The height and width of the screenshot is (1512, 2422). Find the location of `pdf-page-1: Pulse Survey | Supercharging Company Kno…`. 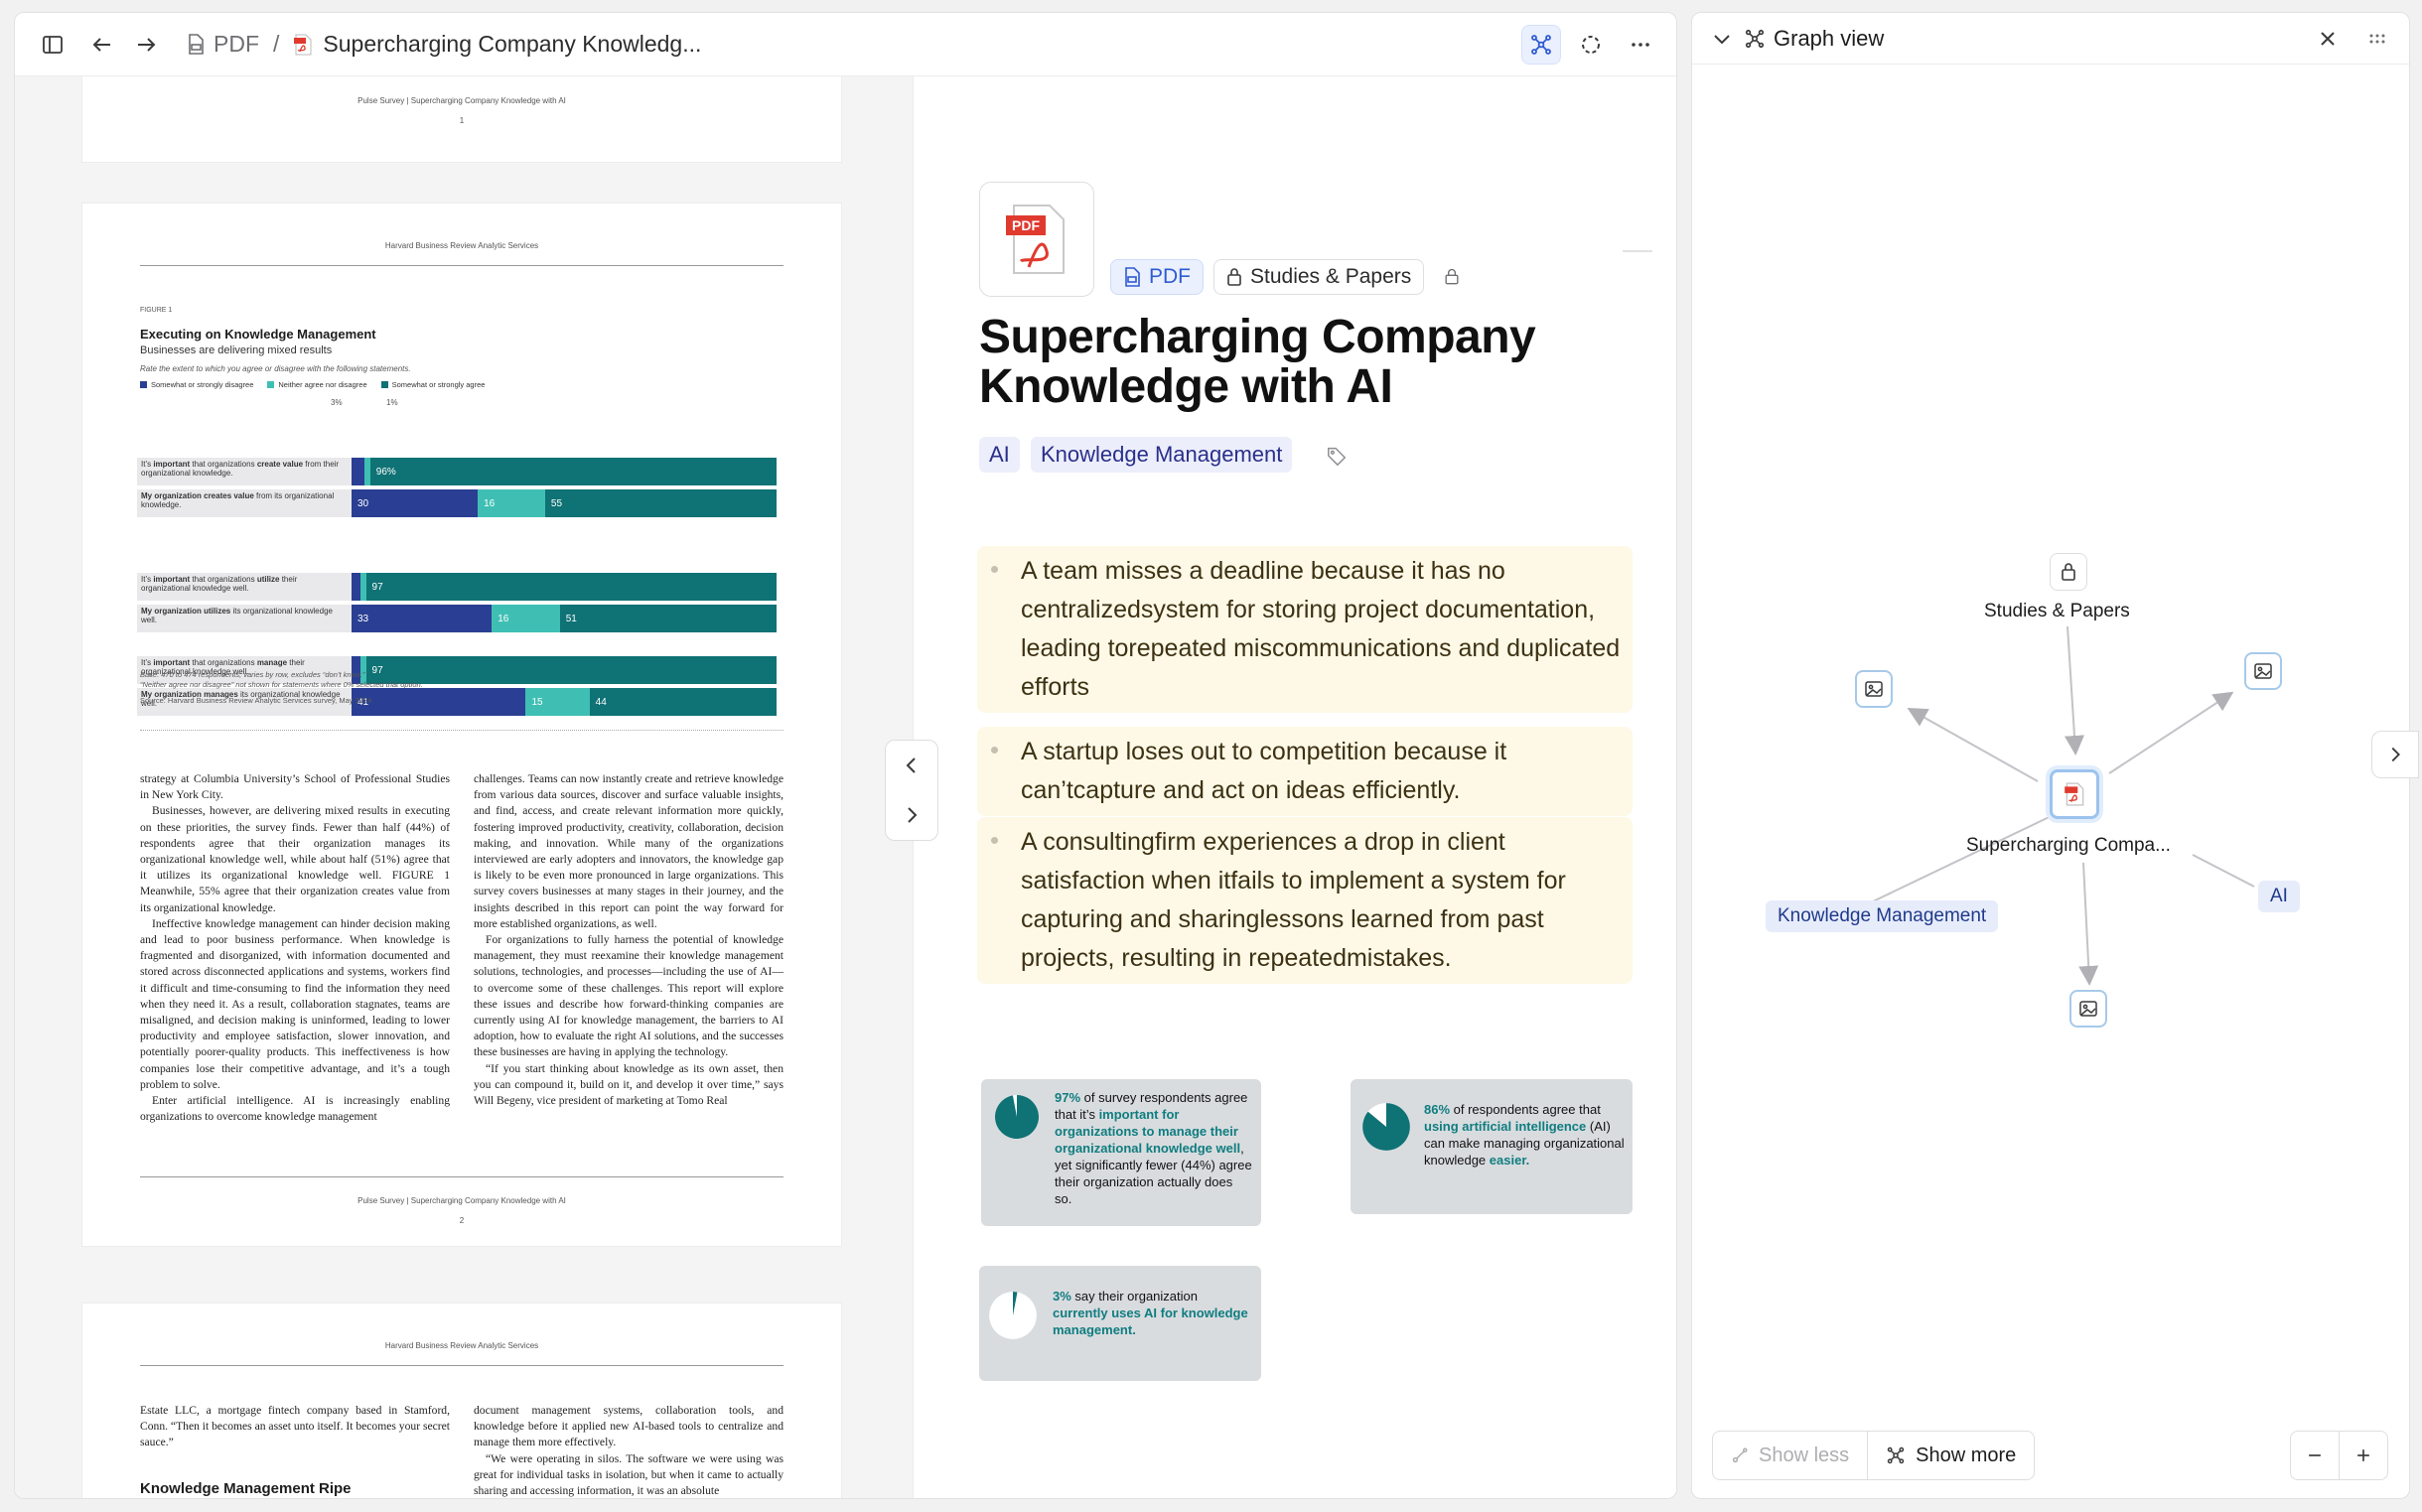

pdf-page-1: Pulse Survey | Supercharging Company Kno… is located at coordinates (461, 119).